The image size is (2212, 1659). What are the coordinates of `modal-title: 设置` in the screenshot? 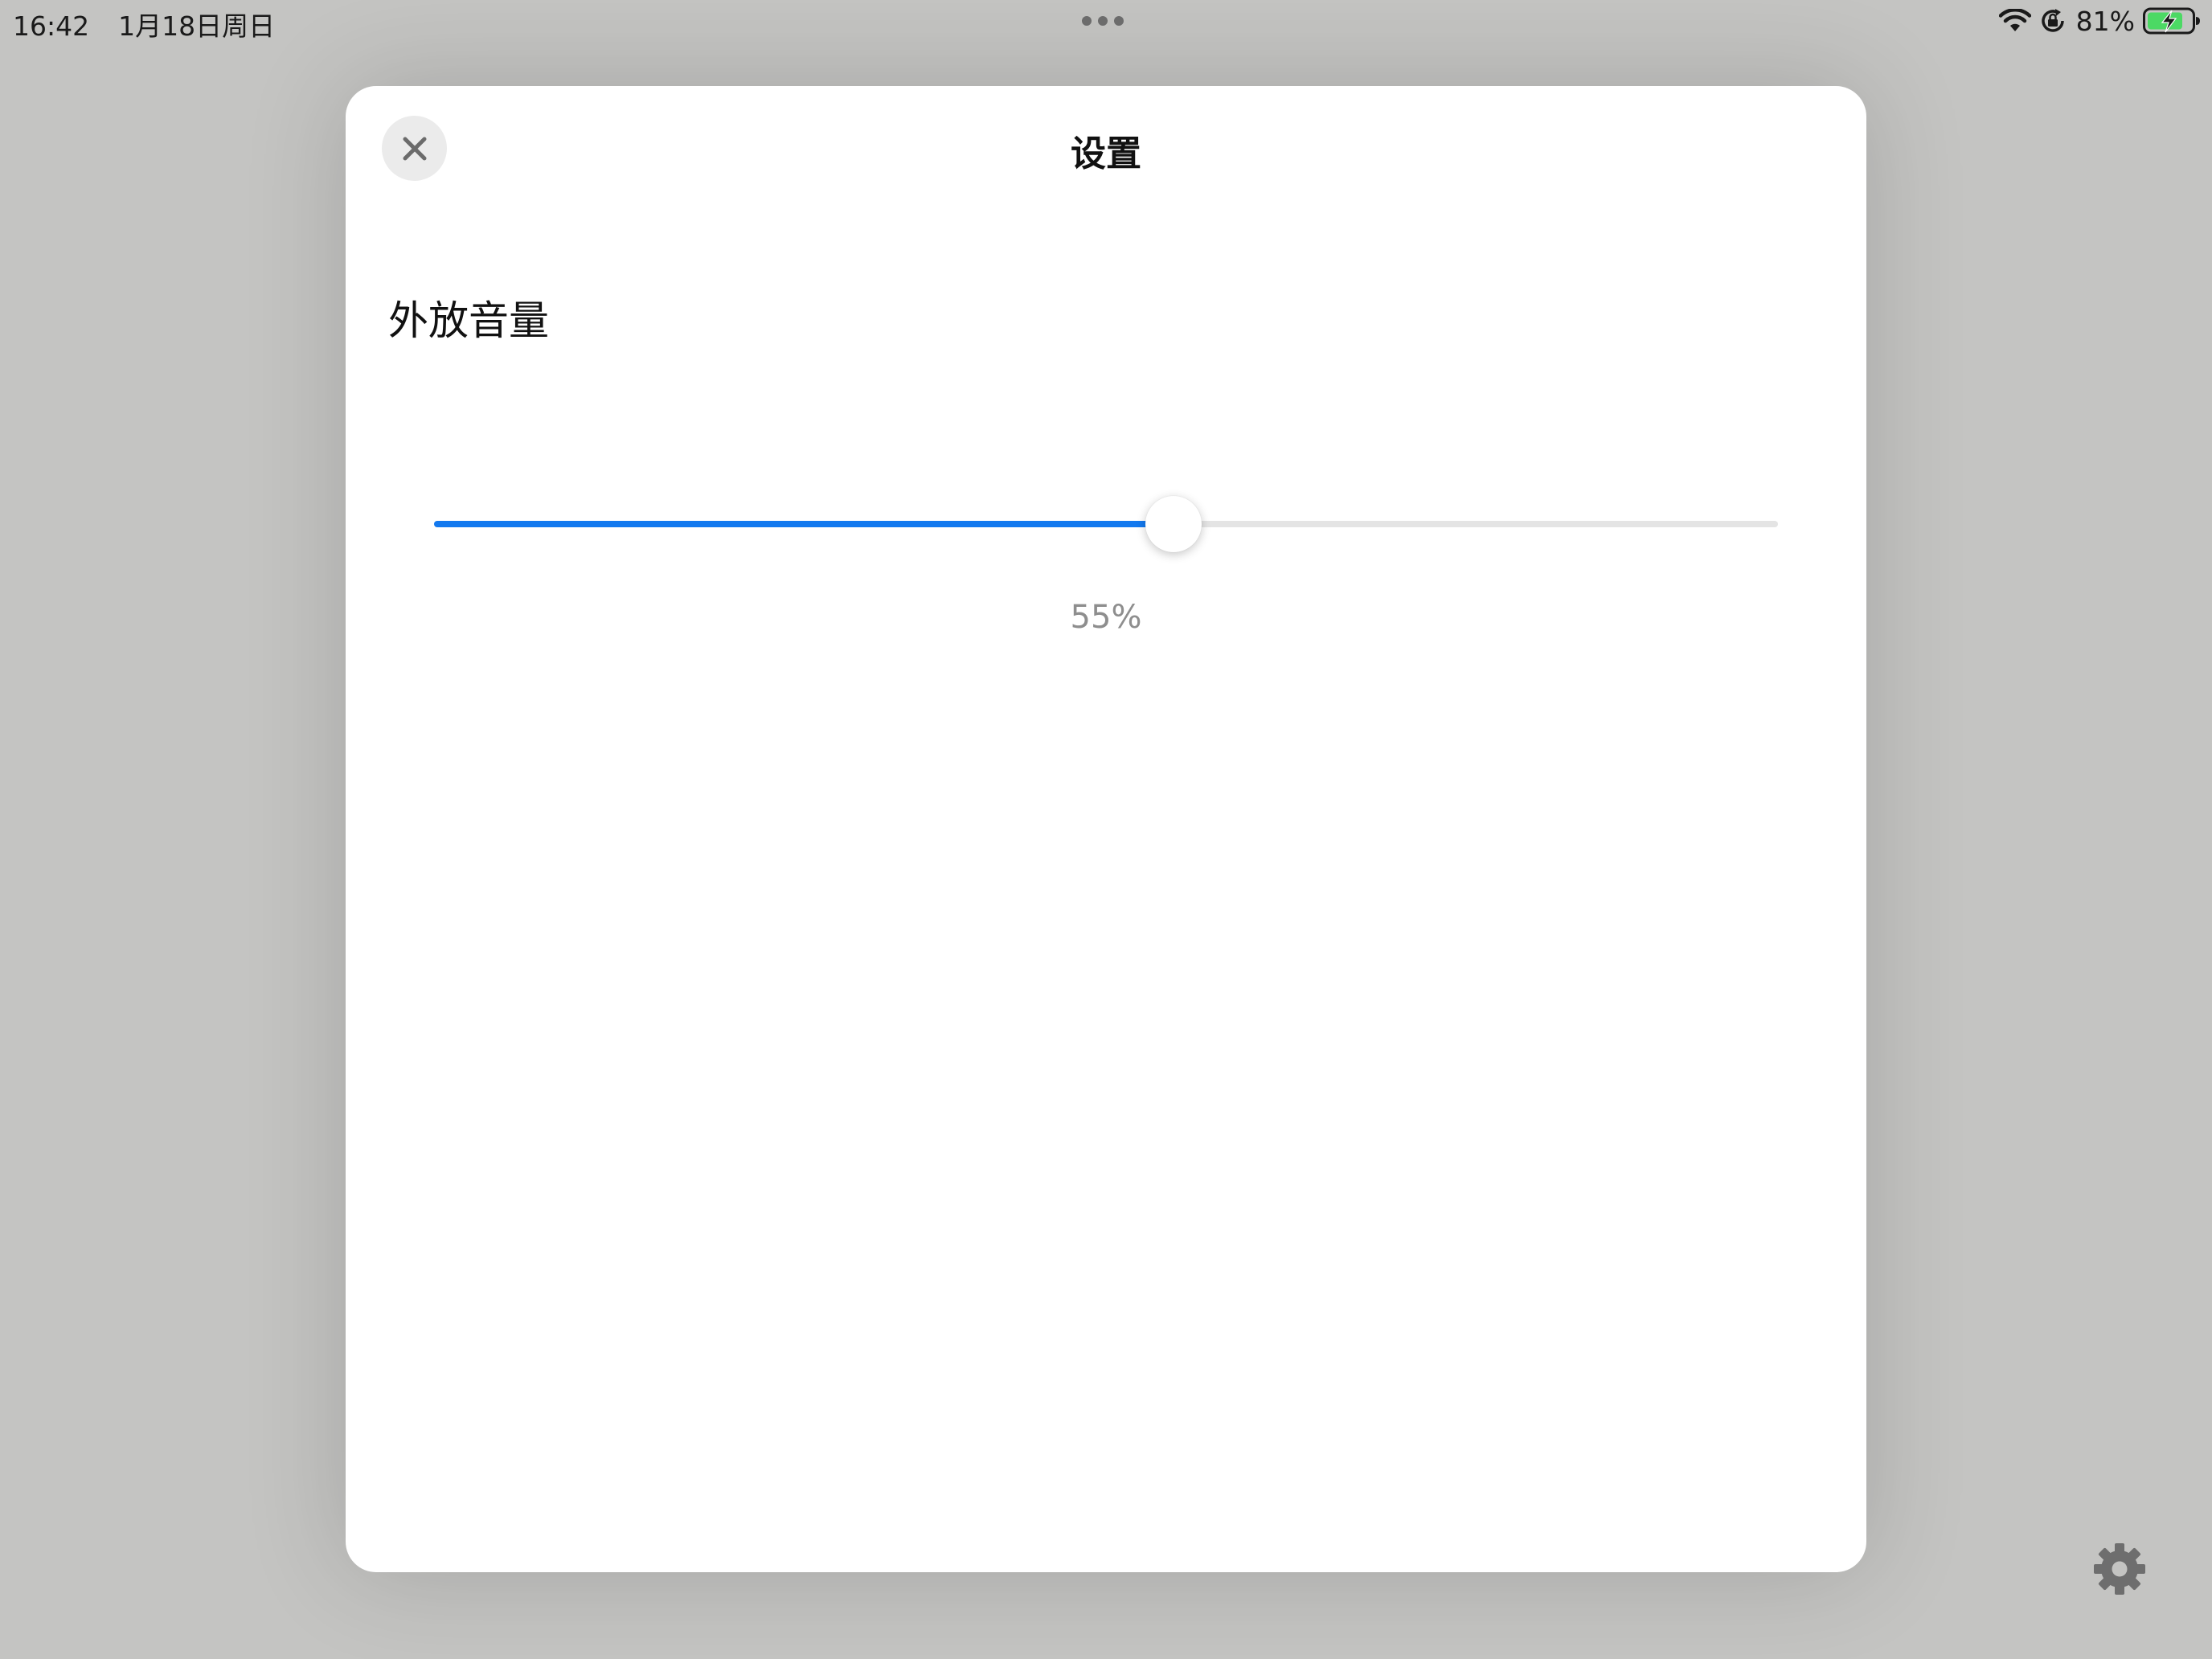 It's located at (1106, 153).